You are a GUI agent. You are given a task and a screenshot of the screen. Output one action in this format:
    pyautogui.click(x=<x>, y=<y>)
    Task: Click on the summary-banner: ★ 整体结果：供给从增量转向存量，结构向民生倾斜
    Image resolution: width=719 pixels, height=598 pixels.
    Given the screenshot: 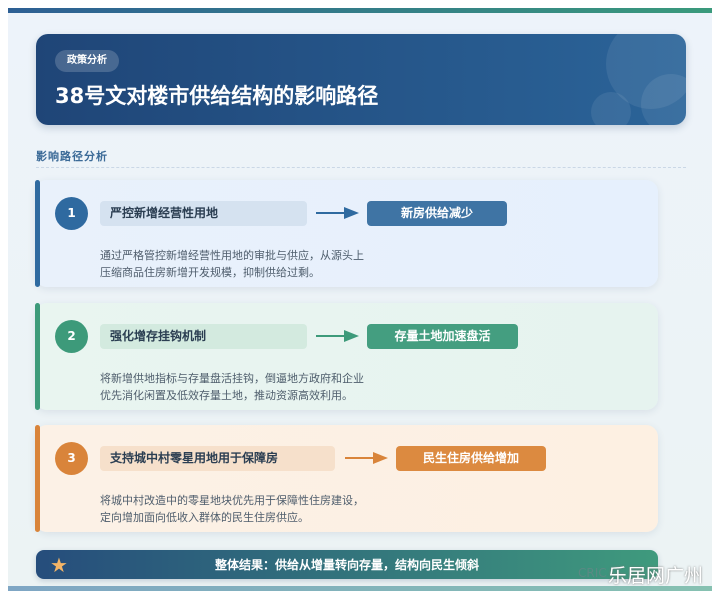 What is the action you would take?
    pyautogui.click(x=347, y=564)
    